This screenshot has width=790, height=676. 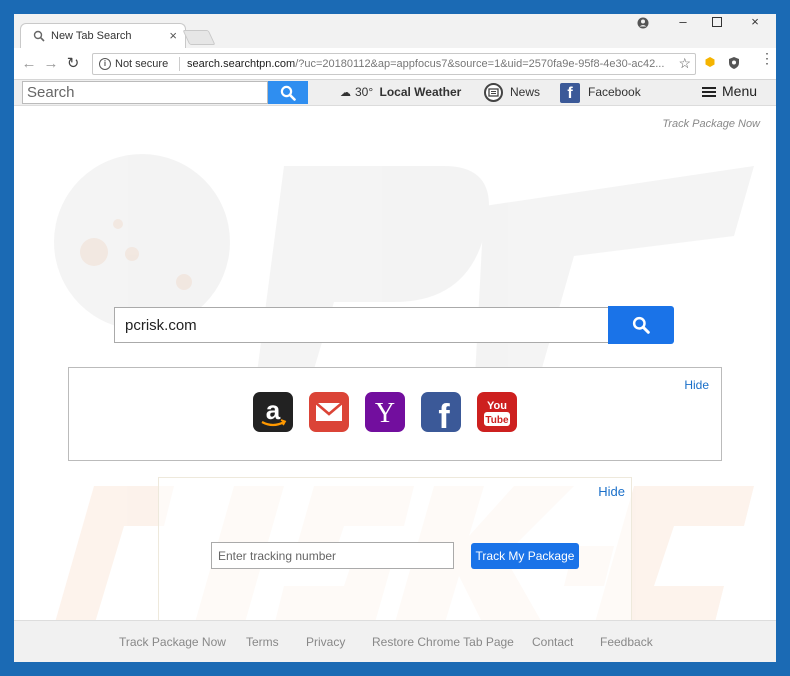 What do you see at coordinates (710, 64) in the screenshot?
I see `extension-hex-icon` at bounding box center [710, 64].